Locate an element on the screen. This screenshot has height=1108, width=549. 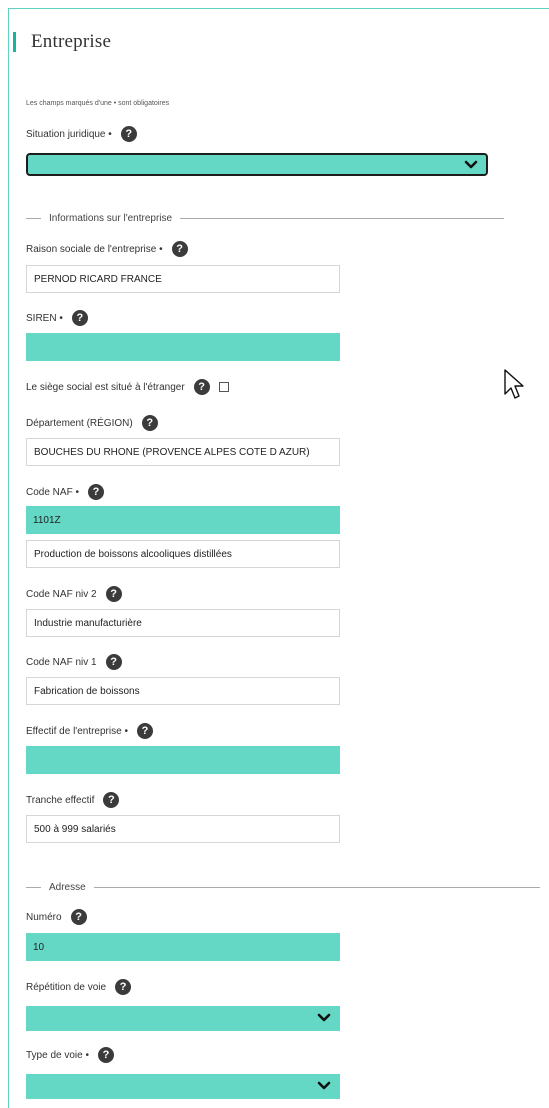
code-naf-field: 1101Z is located at coordinates (183, 520).